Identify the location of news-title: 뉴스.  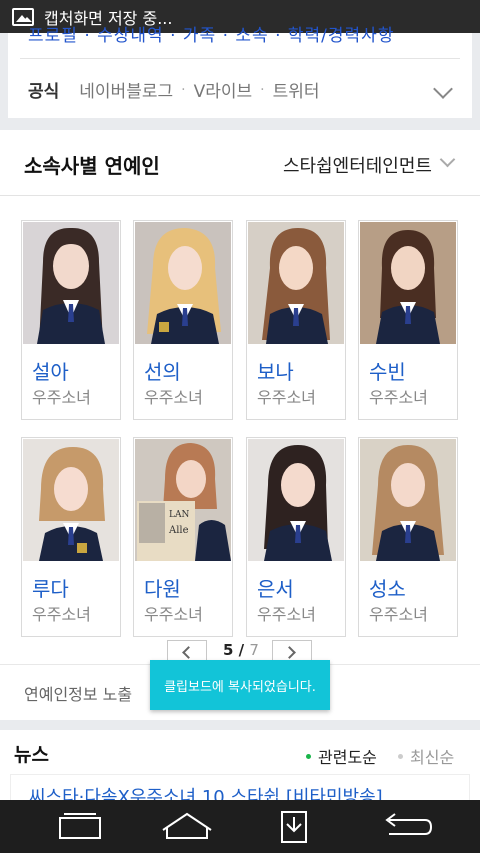
(31, 755).